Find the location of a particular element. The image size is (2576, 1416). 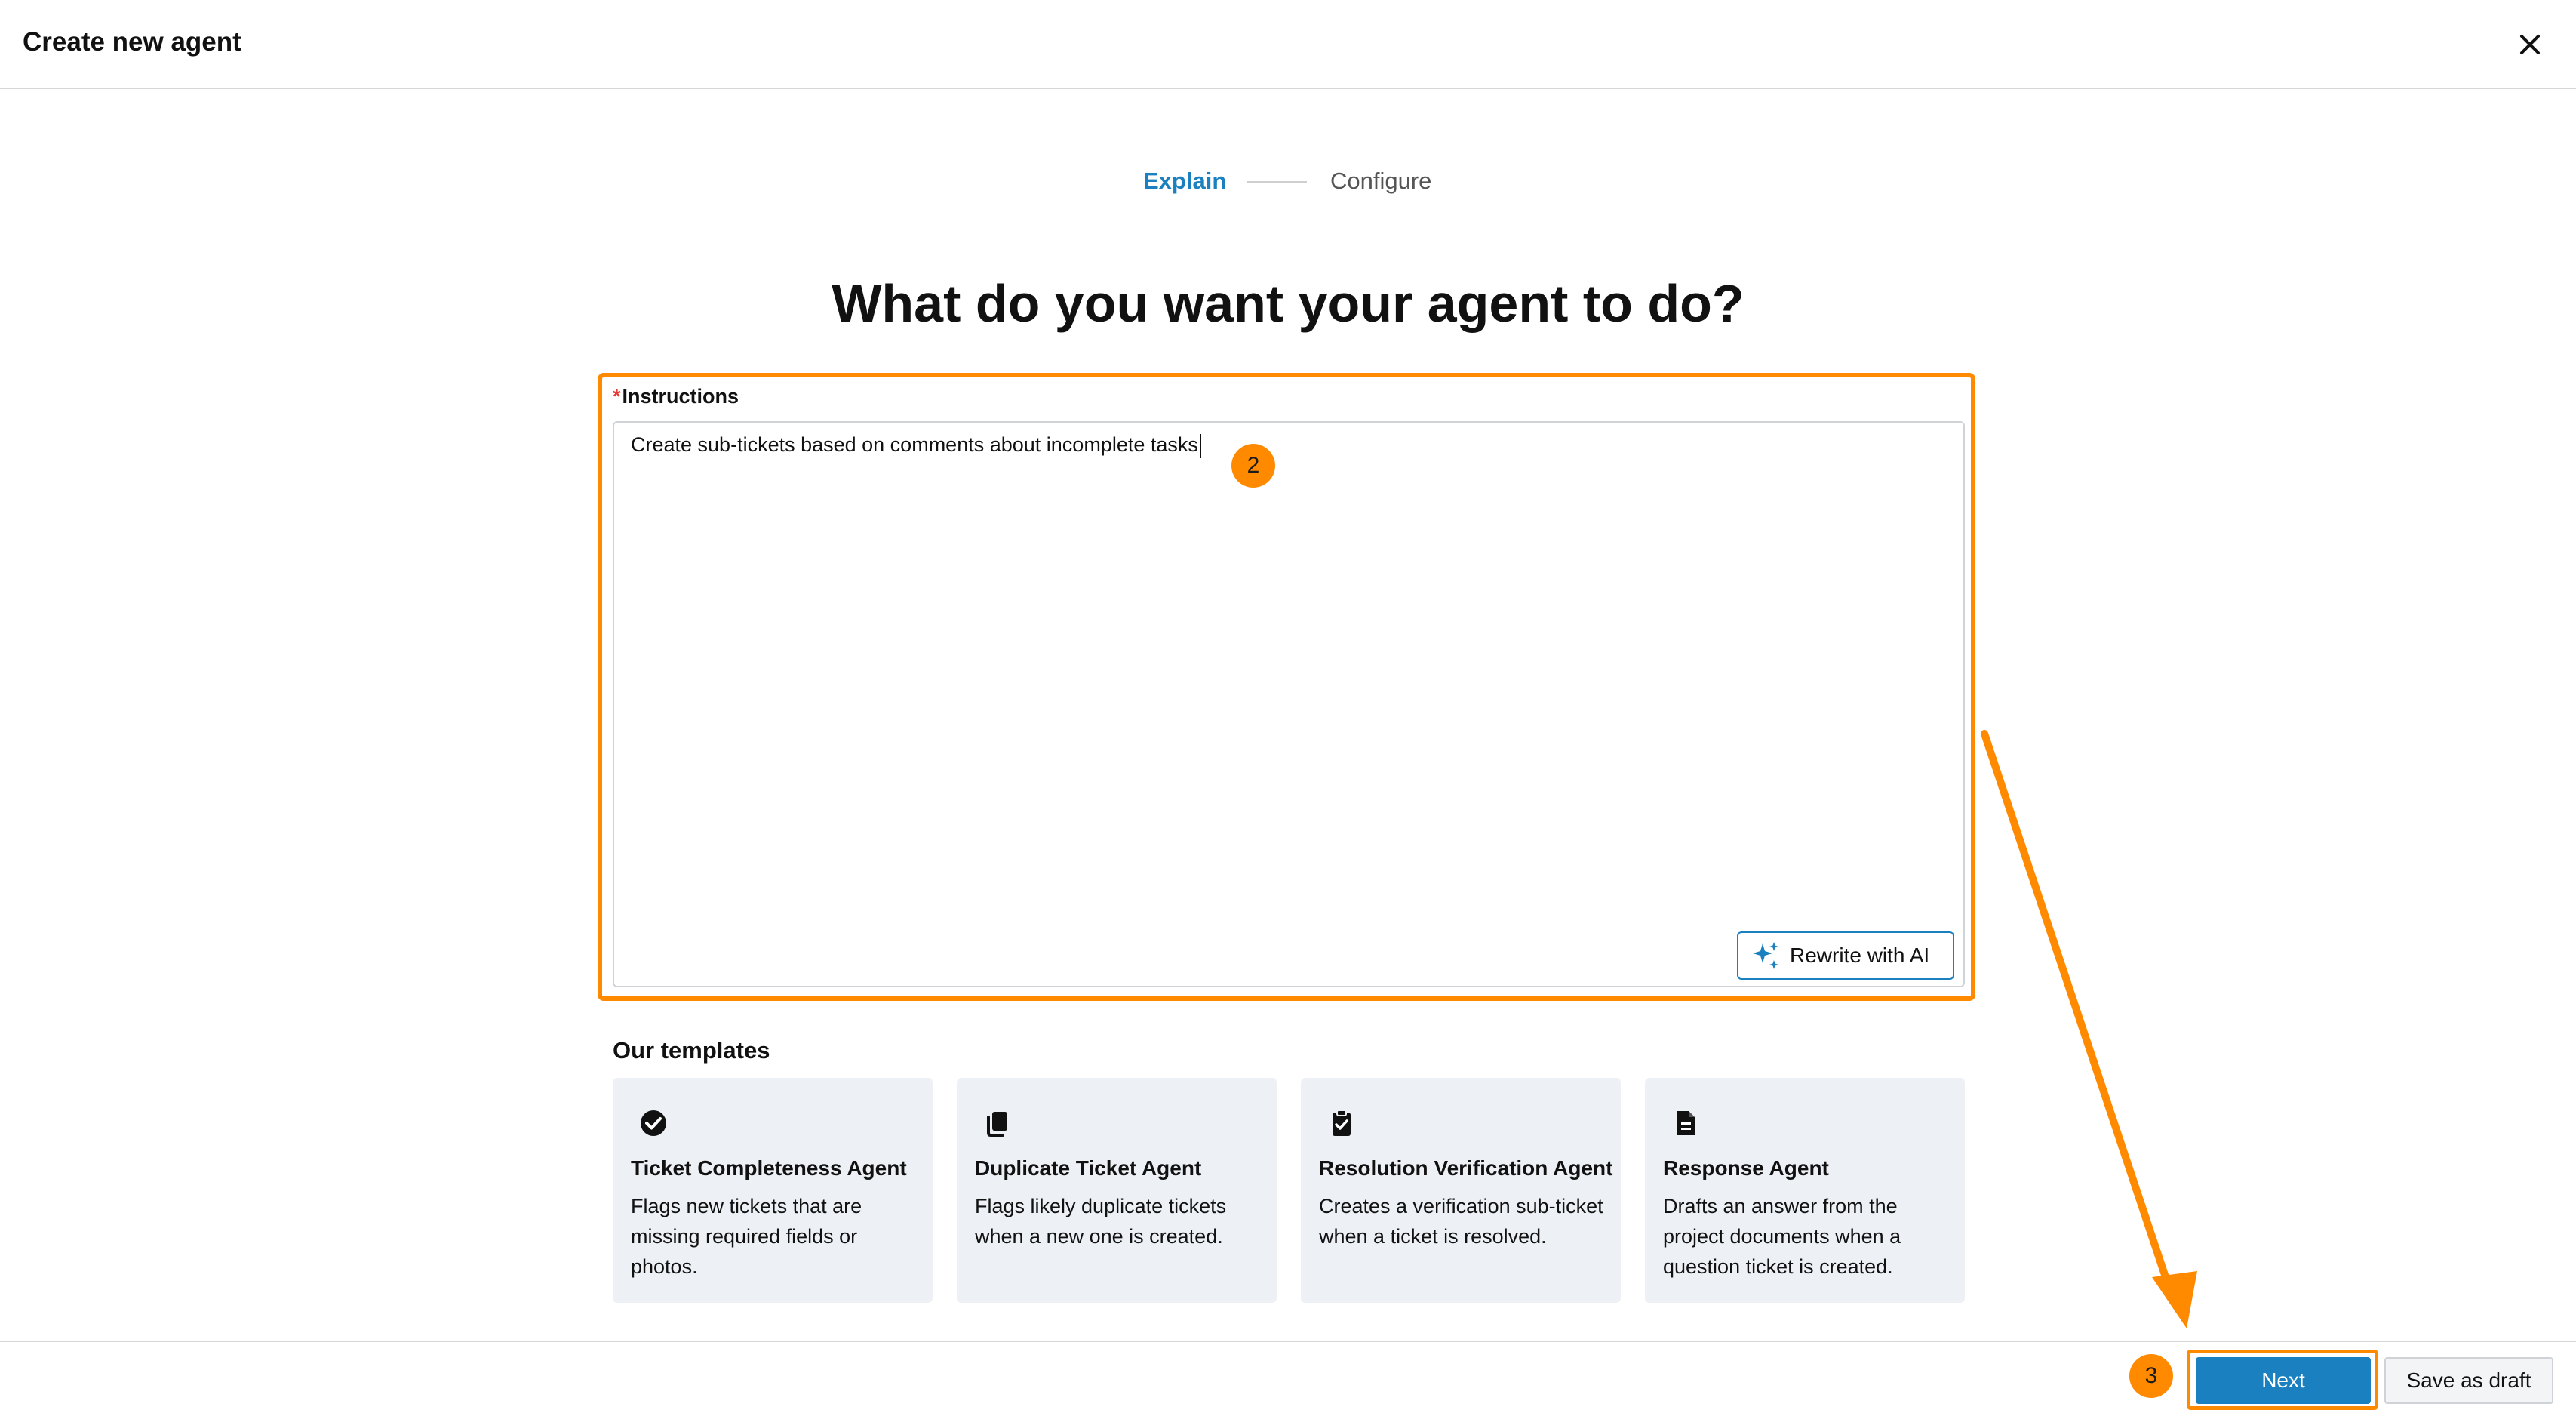

sparkle-icon is located at coordinates (1765, 955).